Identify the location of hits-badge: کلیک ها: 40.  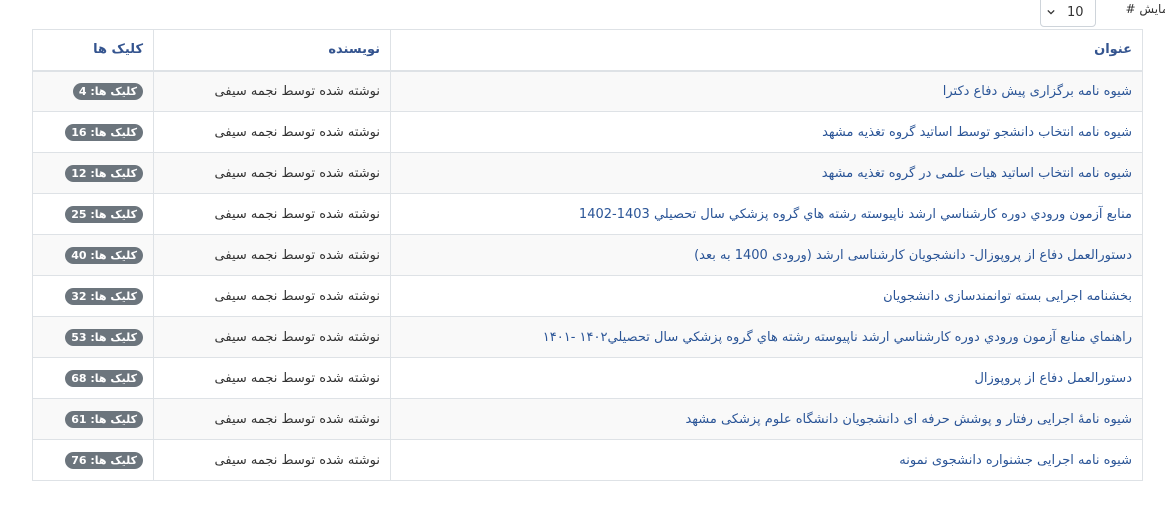
(104, 255).